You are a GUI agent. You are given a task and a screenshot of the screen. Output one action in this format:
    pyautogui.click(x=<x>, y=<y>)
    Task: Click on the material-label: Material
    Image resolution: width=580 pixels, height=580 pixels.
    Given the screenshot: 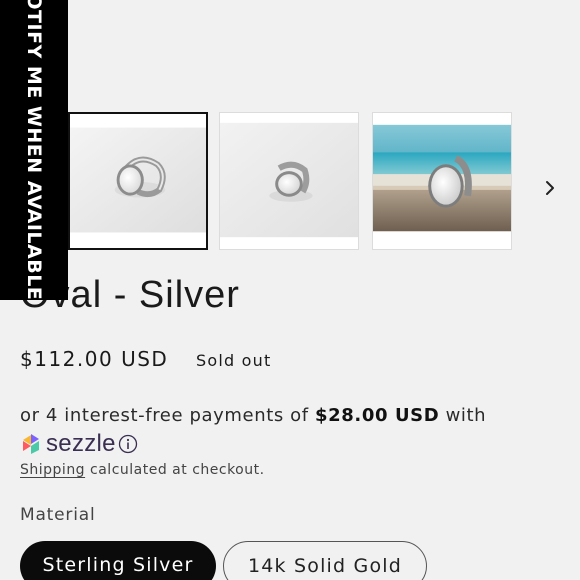 What is the action you would take?
    pyautogui.click(x=58, y=515)
    